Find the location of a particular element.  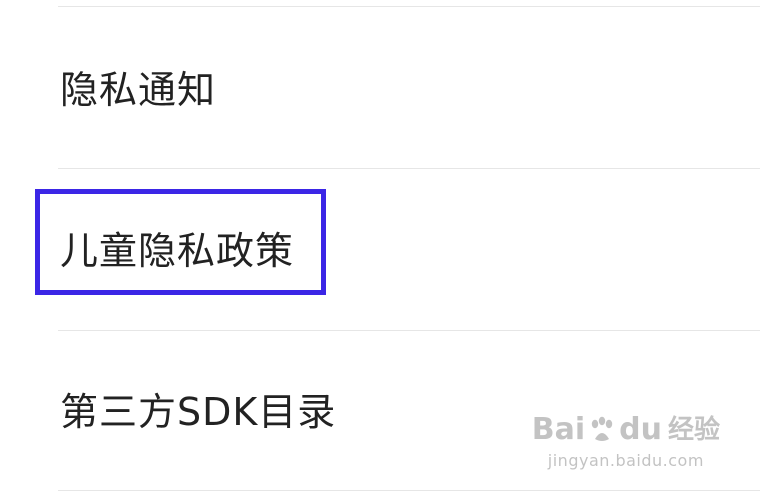

logo-text-right: du is located at coordinates (640, 429).